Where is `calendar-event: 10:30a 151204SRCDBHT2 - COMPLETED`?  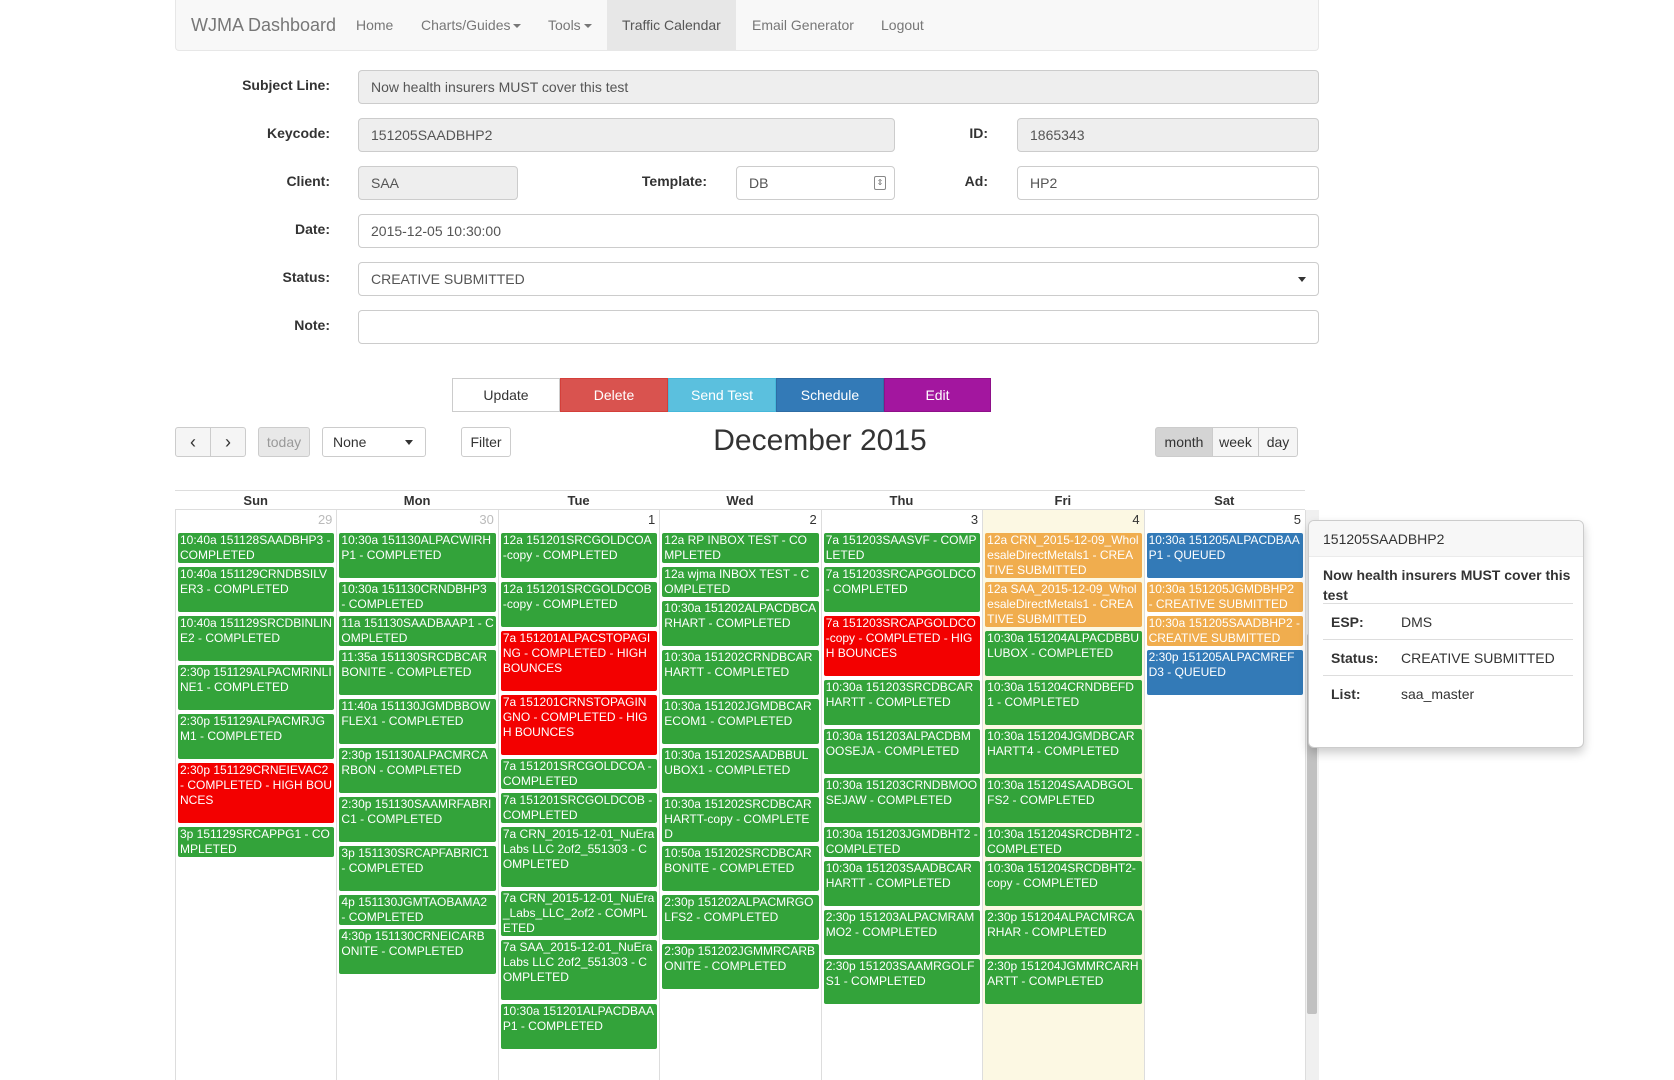
calendar-event: 10:30a 151204SRCDBHT2 - COMPLETED is located at coordinates (1063, 842).